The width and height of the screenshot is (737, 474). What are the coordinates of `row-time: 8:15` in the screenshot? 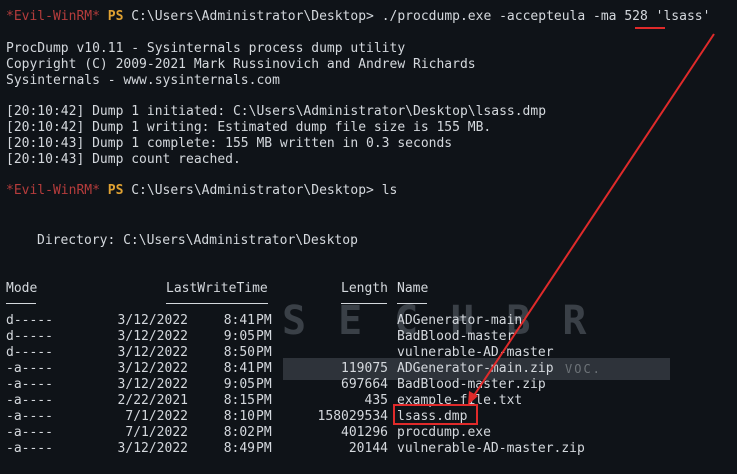 It's located at (239, 400).